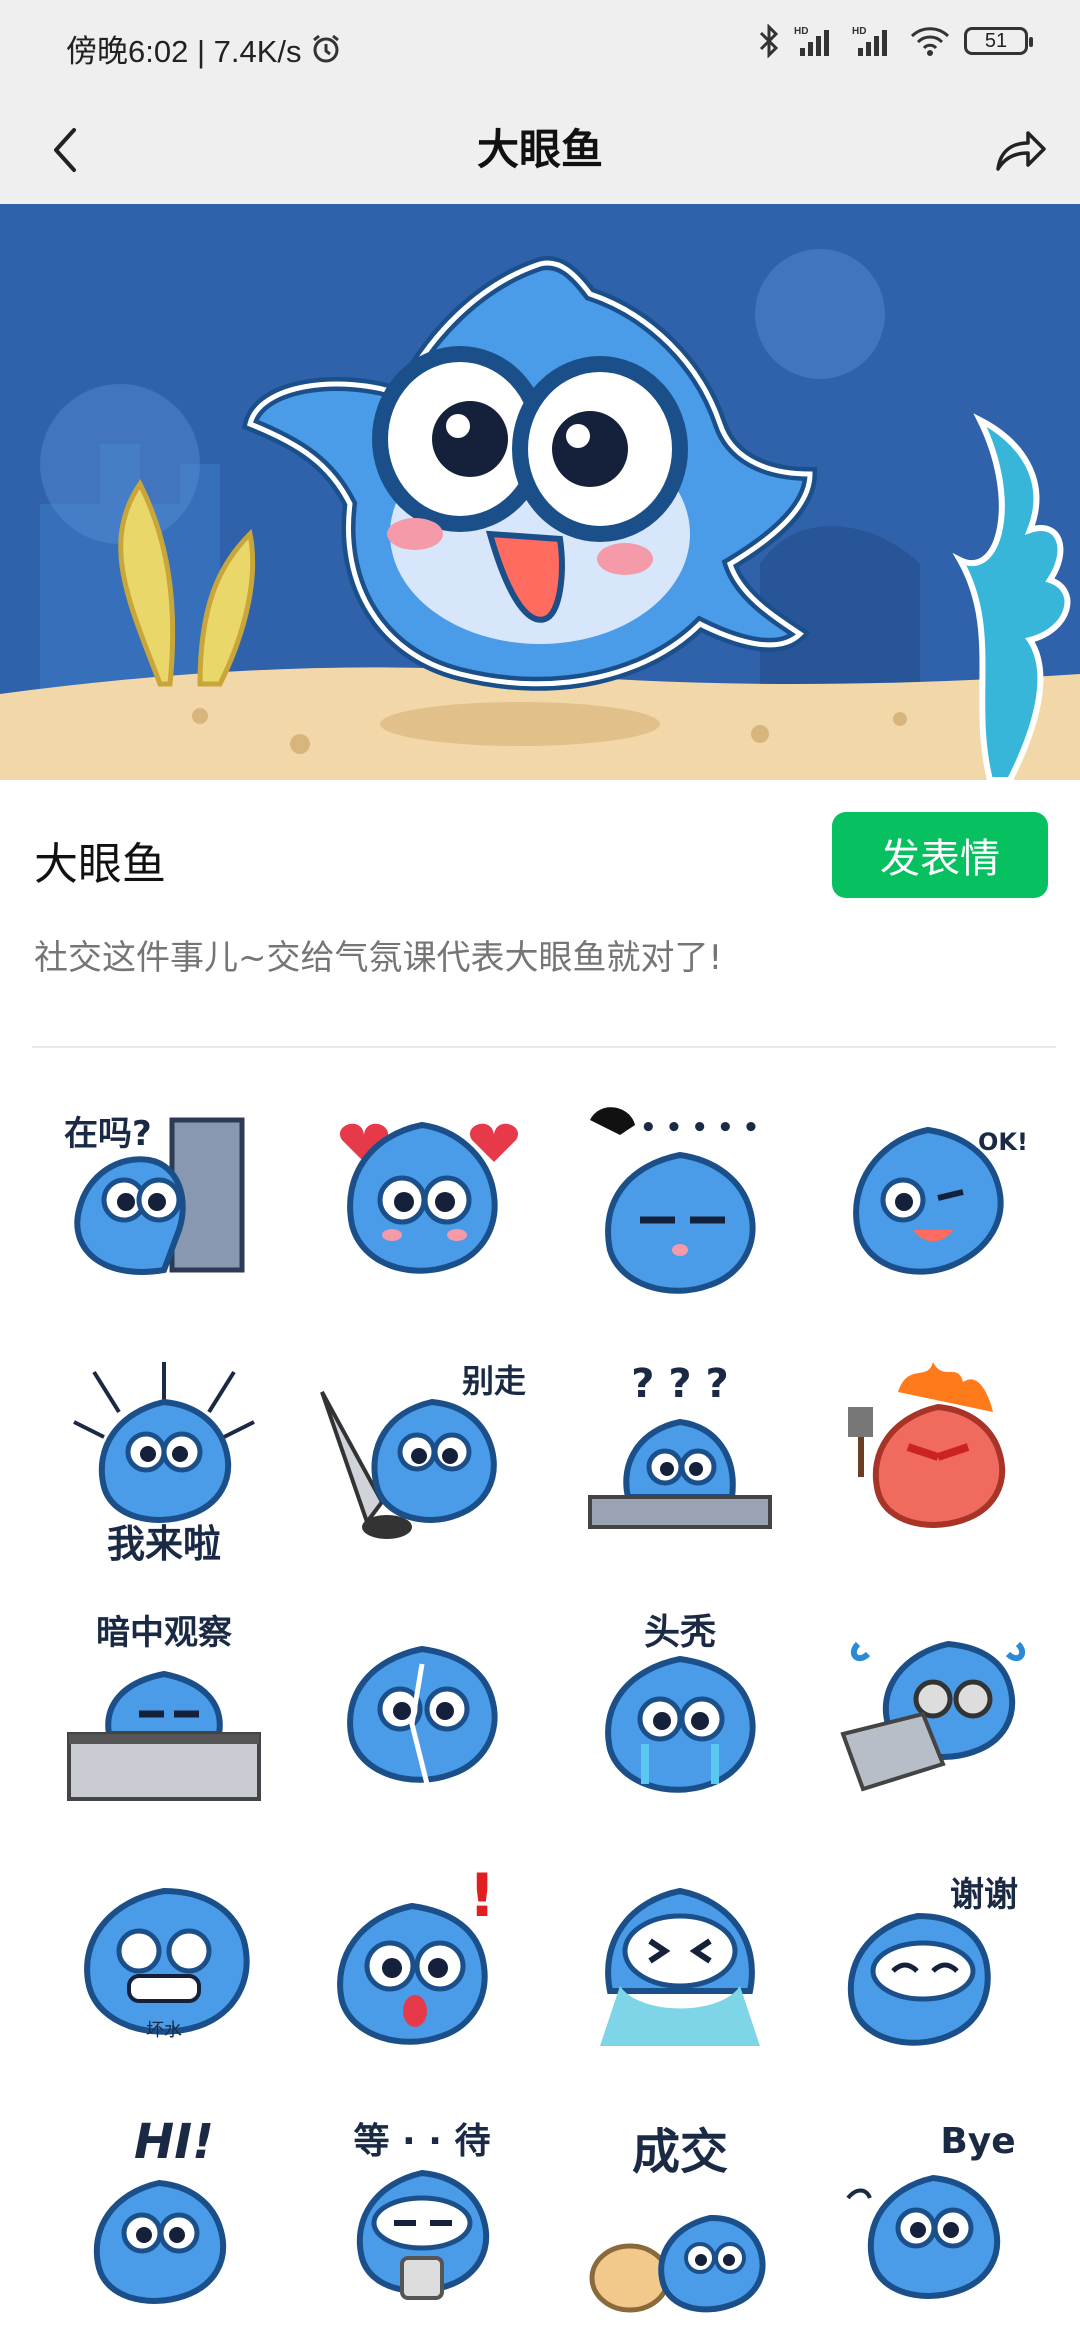 This screenshot has height=2340, width=1080. I want to click on sticker-item: Bye, so click(938, 2218).